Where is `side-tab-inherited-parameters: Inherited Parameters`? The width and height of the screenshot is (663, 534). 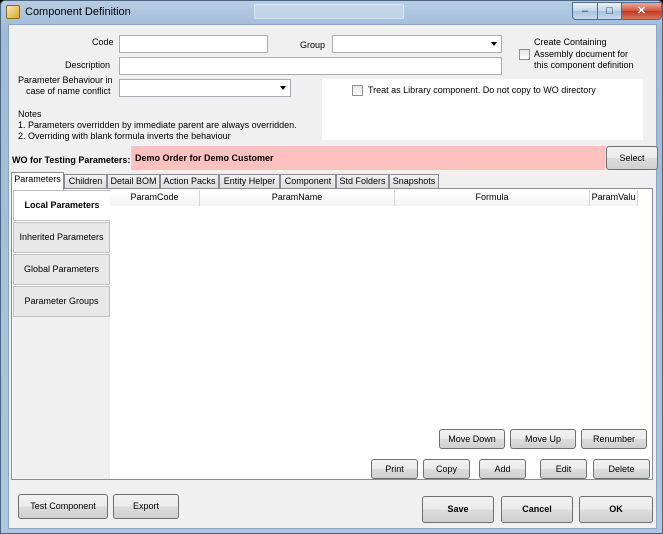 side-tab-inherited-parameters: Inherited Parameters is located at coordinates (61, 237).